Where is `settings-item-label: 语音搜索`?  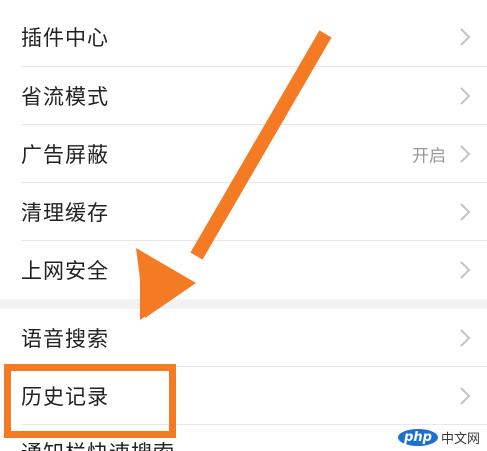
settings-item-label: 语音搜索 is located at coordinates (65, 339).